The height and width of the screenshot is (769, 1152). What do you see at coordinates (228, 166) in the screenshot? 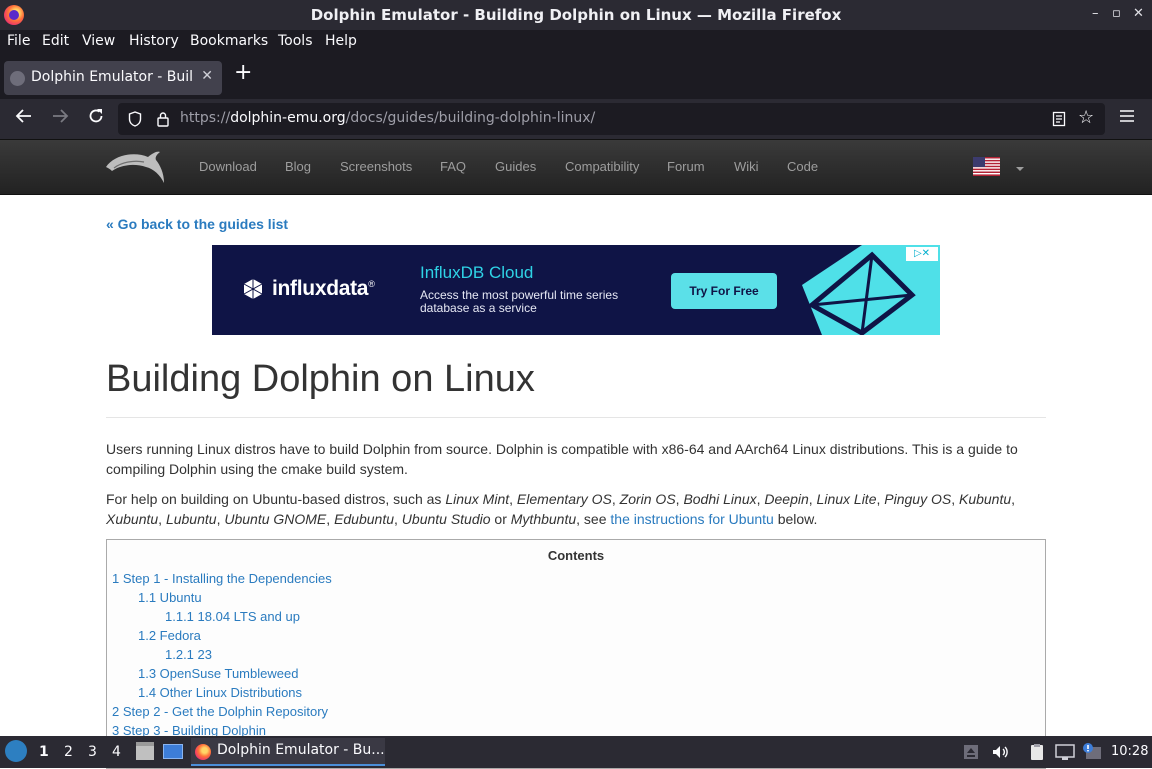
I see `nav-download: Download` at bounding box center [228, 166].